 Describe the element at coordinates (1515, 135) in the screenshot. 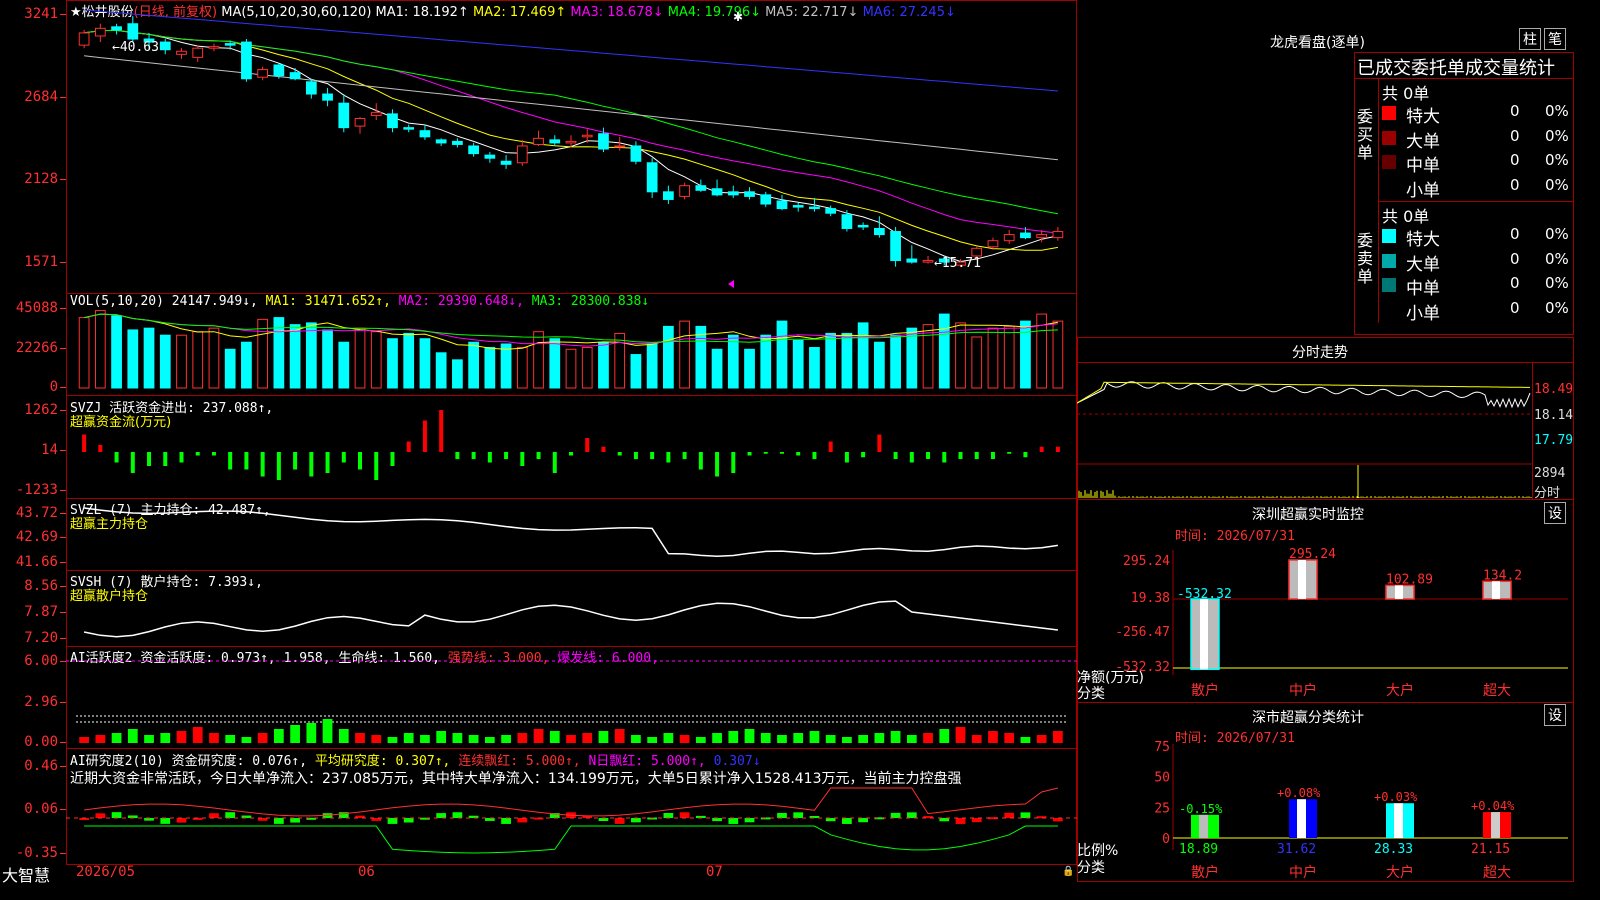

I see `buy-row-val-1: 0` at that location.